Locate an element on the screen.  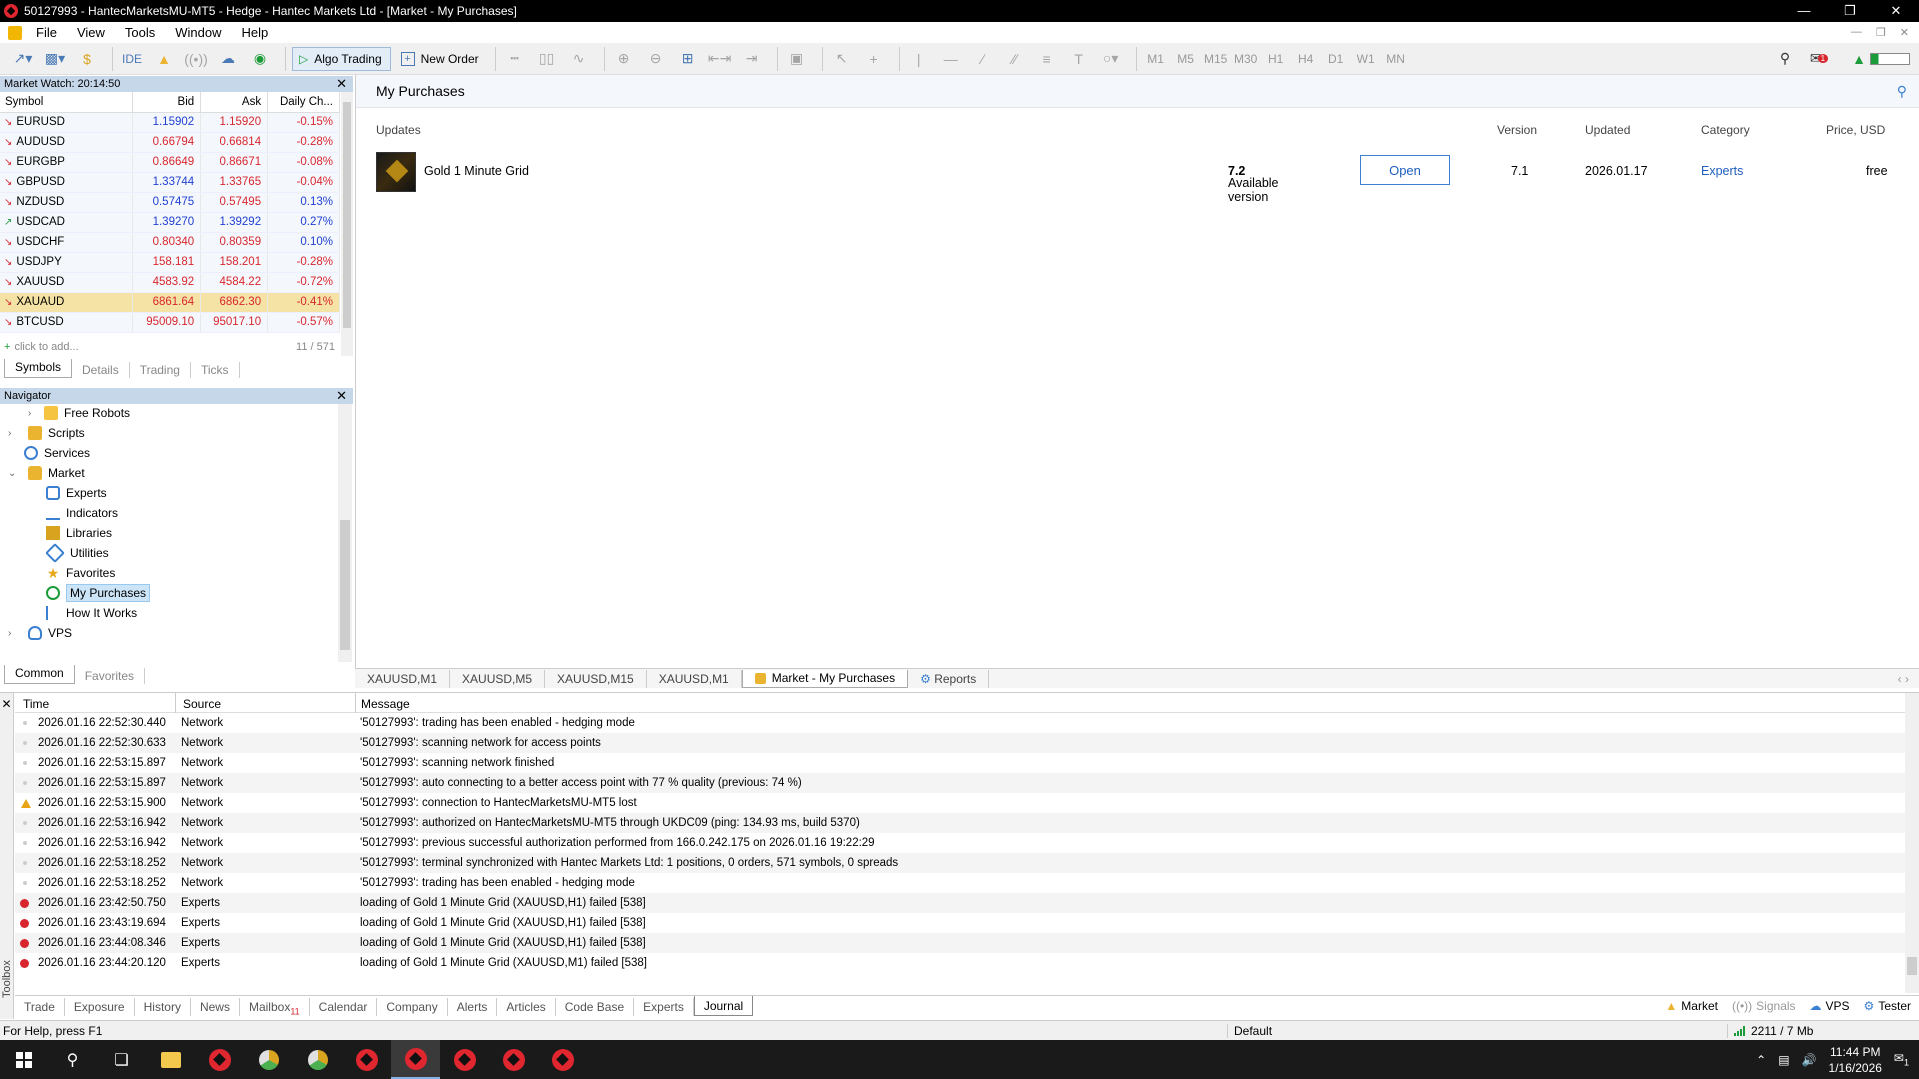
tab-news: News is located at coordinates (215, 1007).